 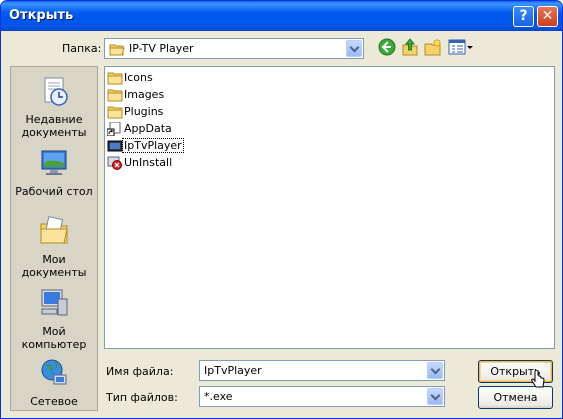 I want to click on file-name: AppData, so click(x=148, y=128).